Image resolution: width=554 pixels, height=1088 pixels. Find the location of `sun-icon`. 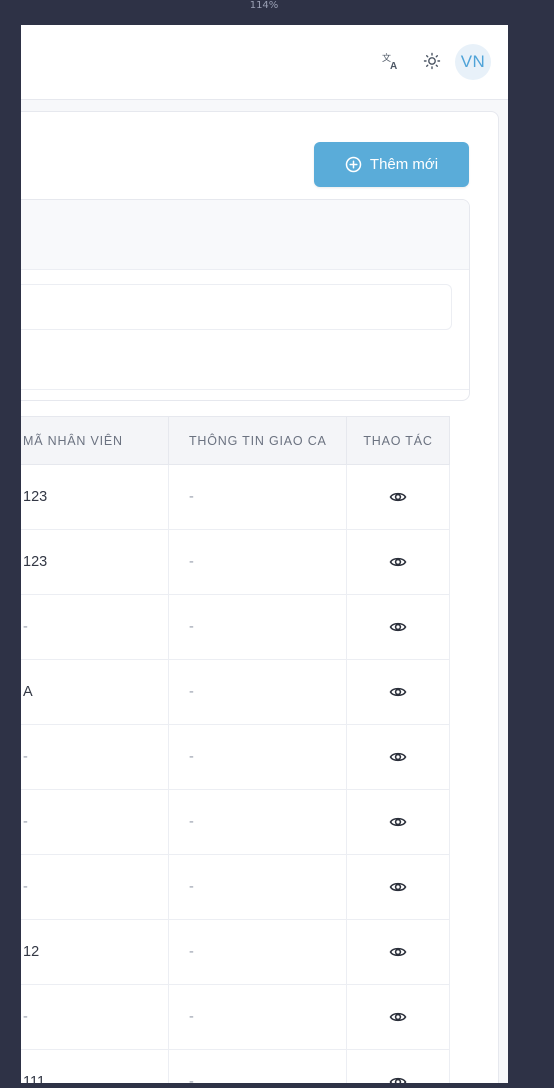

sun-icon is located at coordinates (432, 61).